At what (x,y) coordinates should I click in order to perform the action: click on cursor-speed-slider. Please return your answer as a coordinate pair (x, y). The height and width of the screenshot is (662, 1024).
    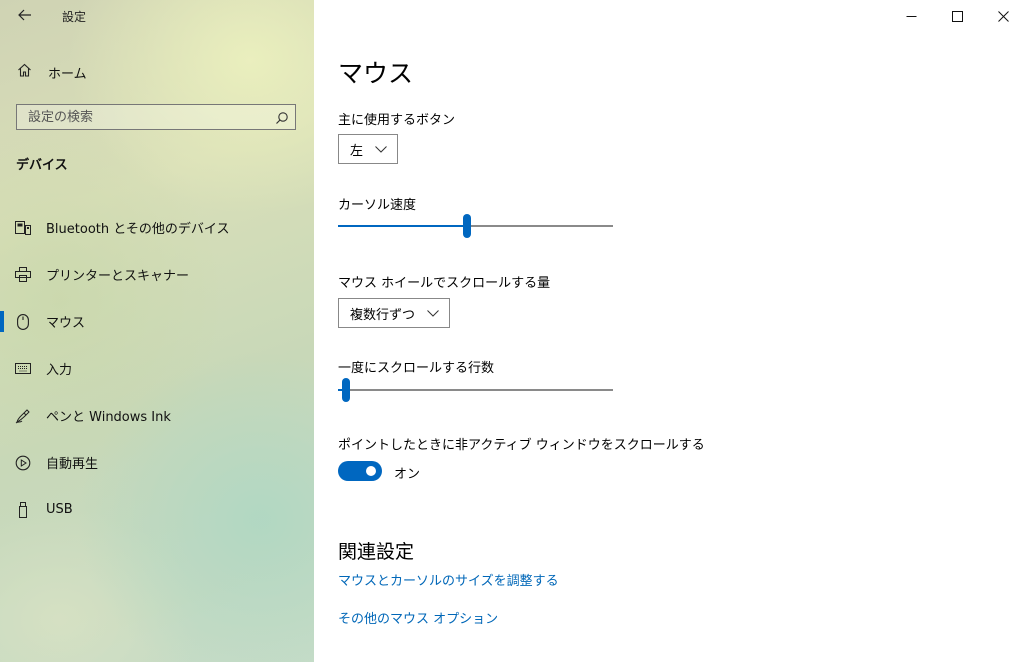
    Looking at the image, I should click on (475, 226).